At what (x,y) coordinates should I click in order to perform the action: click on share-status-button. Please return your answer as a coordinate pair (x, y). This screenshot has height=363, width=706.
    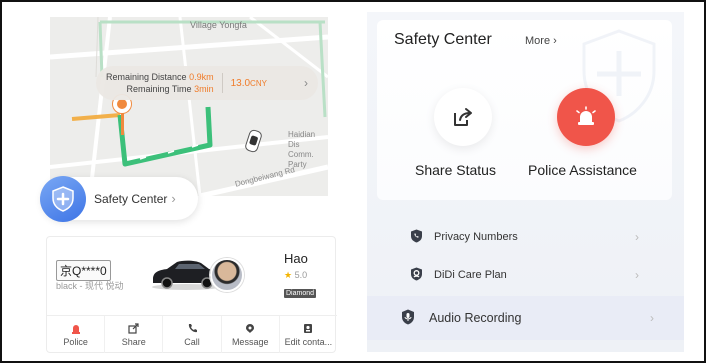
    Looking at the image, I should click on (463, 117).